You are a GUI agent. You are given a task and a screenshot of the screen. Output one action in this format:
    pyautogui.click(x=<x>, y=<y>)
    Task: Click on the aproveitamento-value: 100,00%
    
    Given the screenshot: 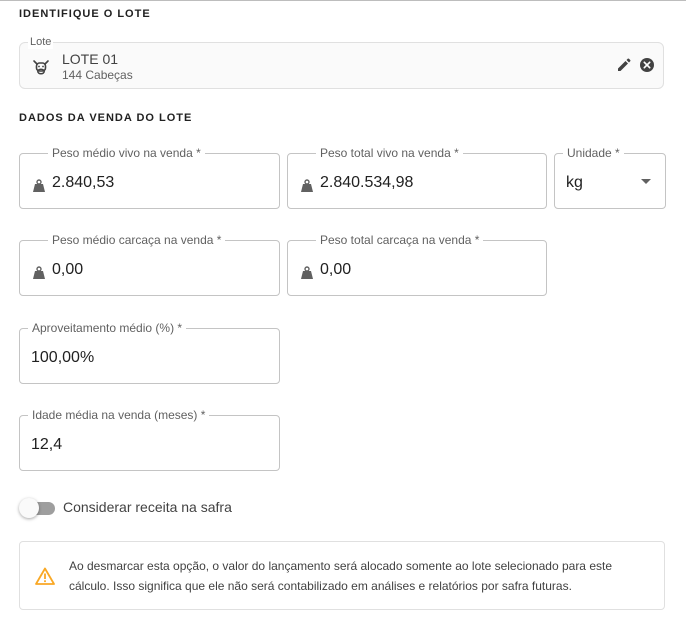 What is the action you would take?
    pyautogui.click(x=63, y=357)
    